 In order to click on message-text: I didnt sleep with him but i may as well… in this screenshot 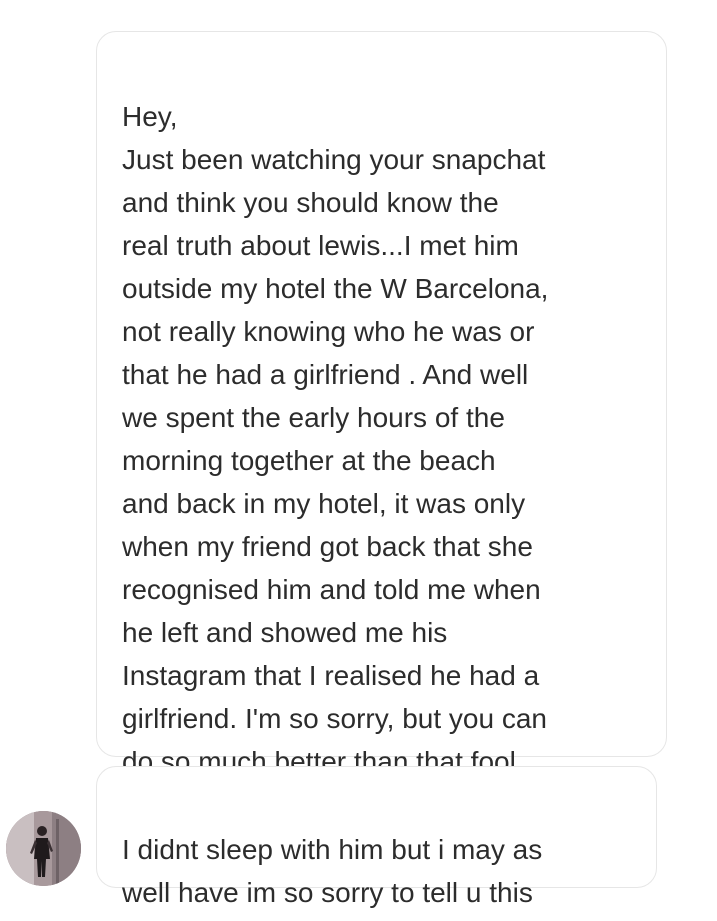, I will do `click(332, 871)`.